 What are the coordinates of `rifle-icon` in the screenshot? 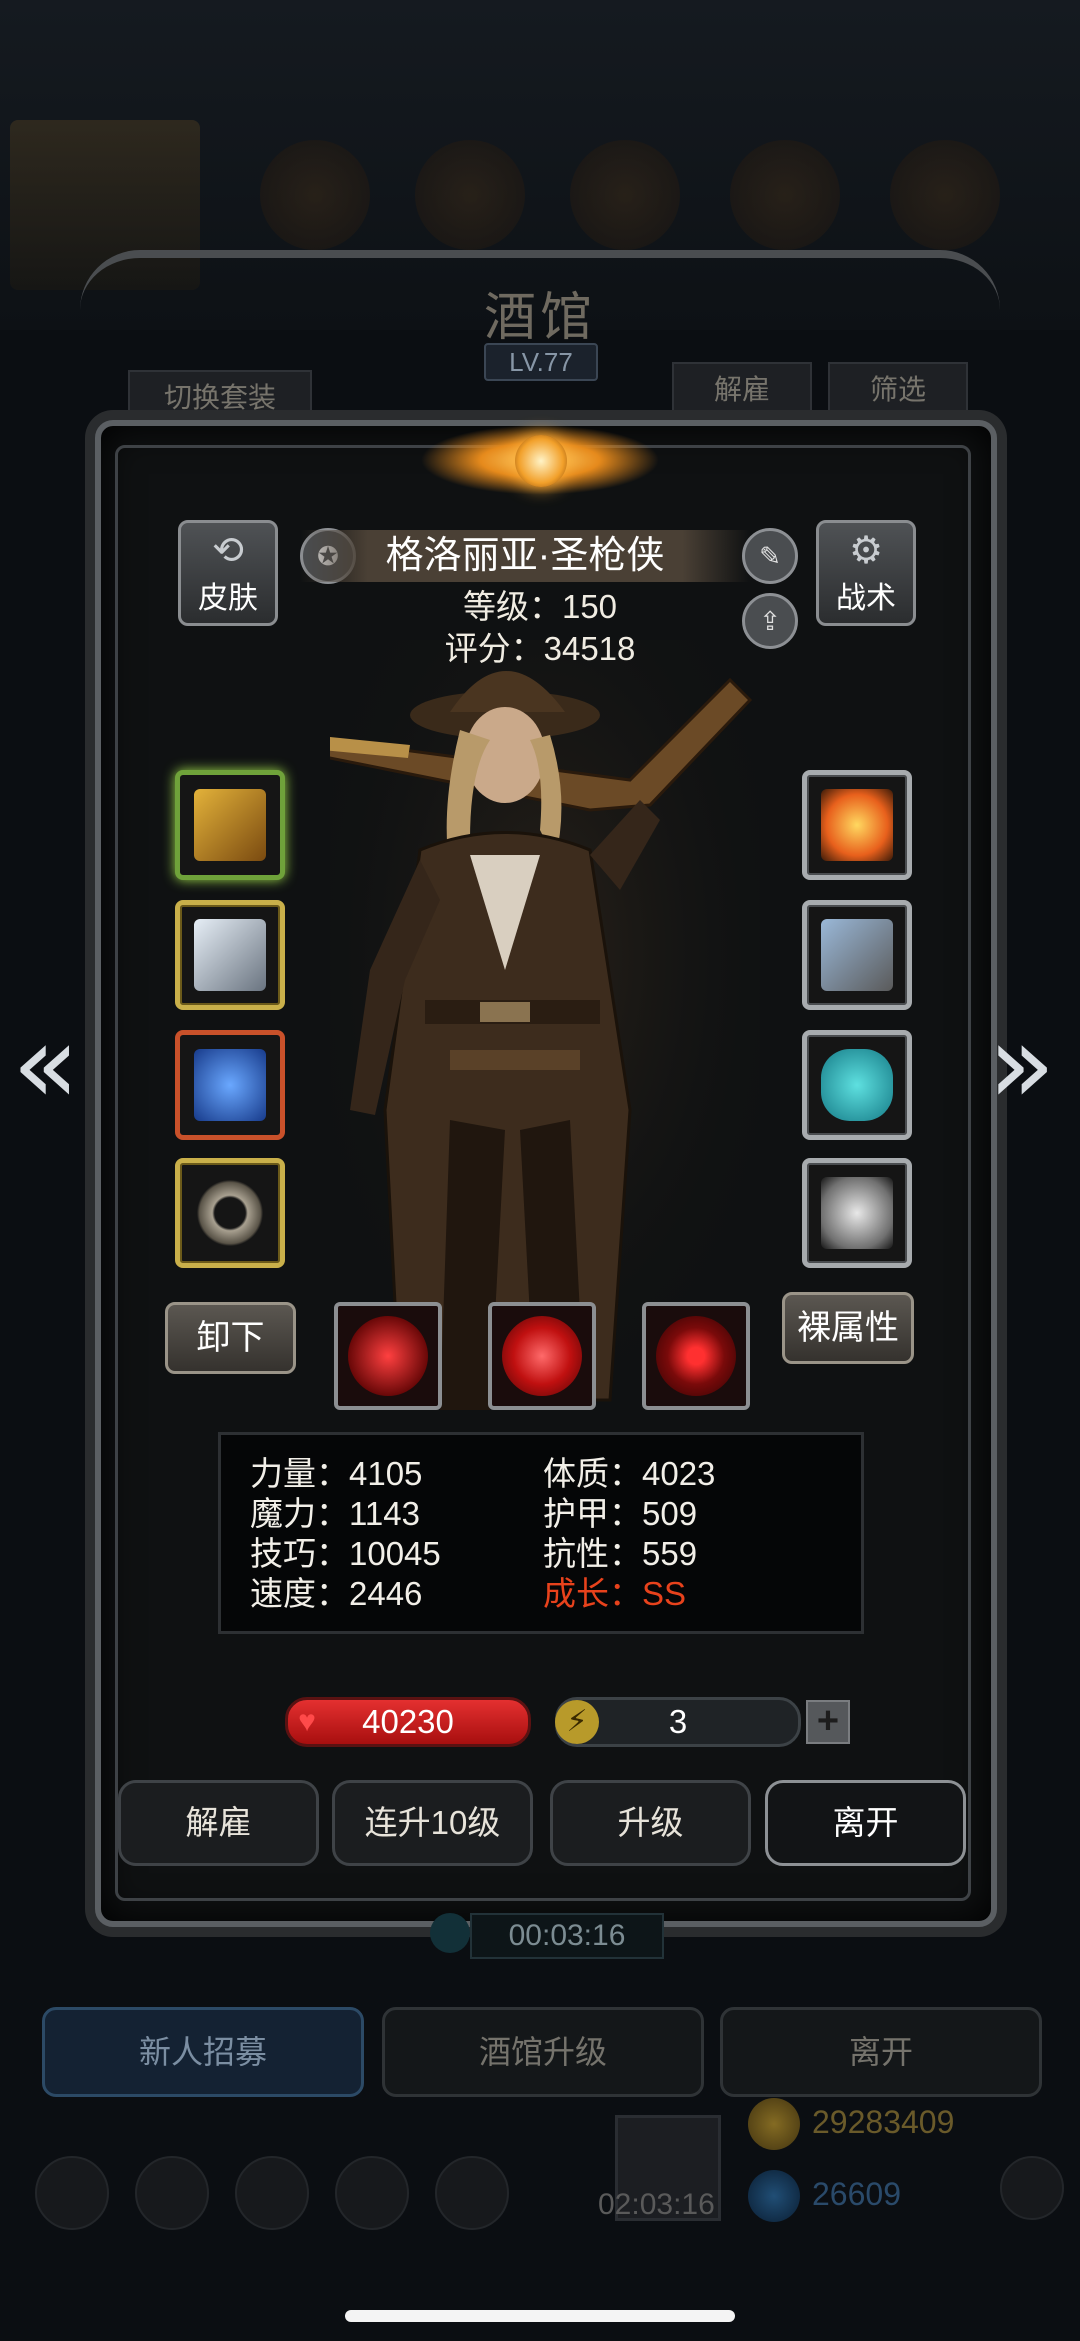 It's located at (230, 825).